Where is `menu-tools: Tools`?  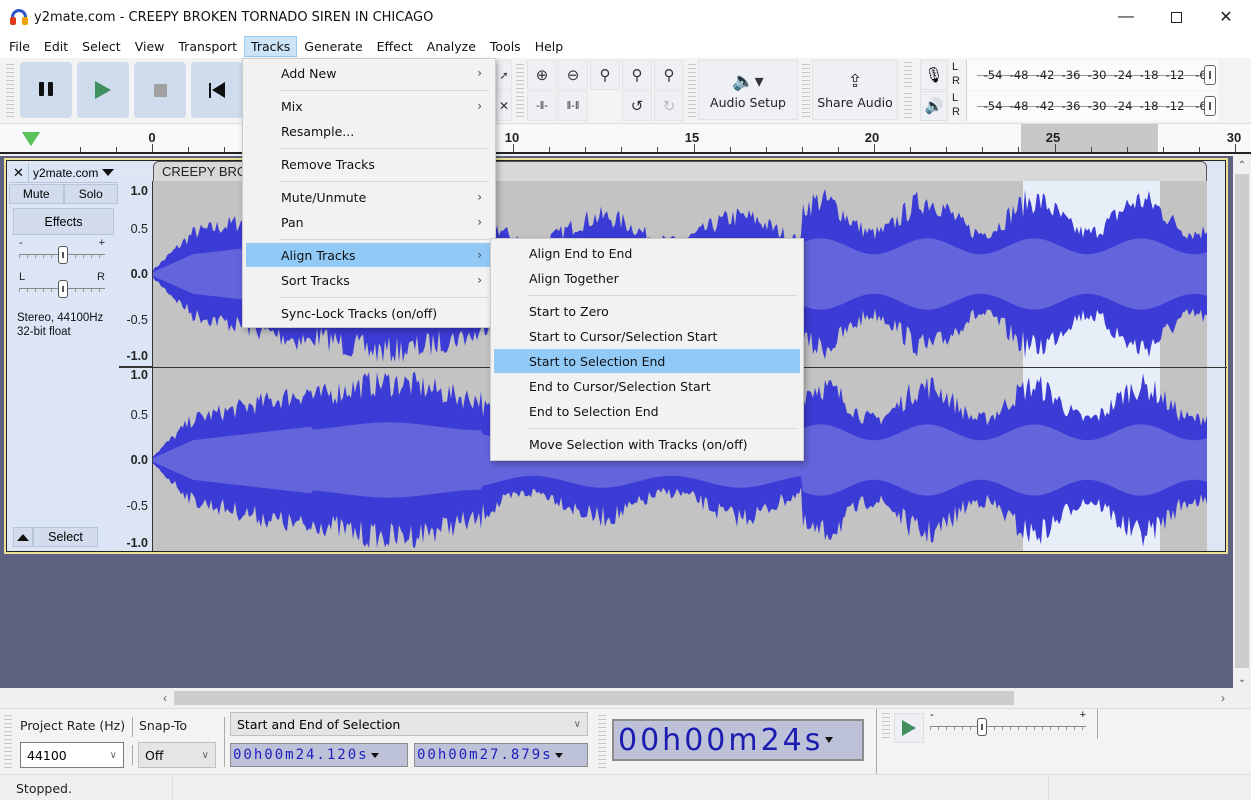 menu-tools: Tools is located at coordinates (505, 46).